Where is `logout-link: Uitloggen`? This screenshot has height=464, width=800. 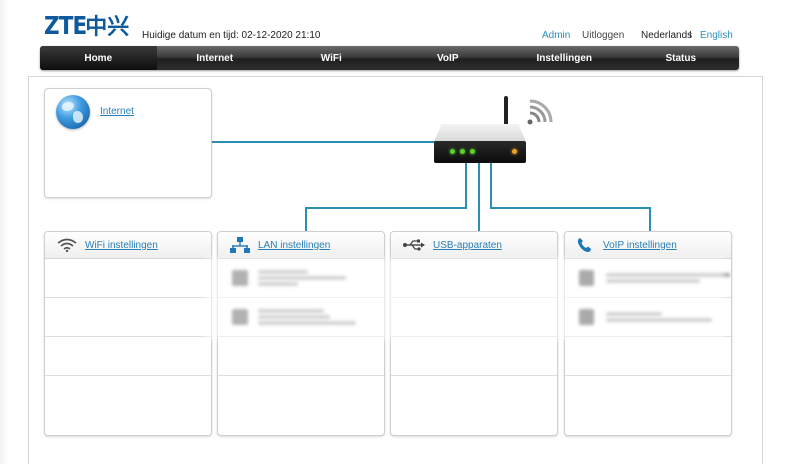
logout-link: Uitloggen is located at coordinates (603, 35).